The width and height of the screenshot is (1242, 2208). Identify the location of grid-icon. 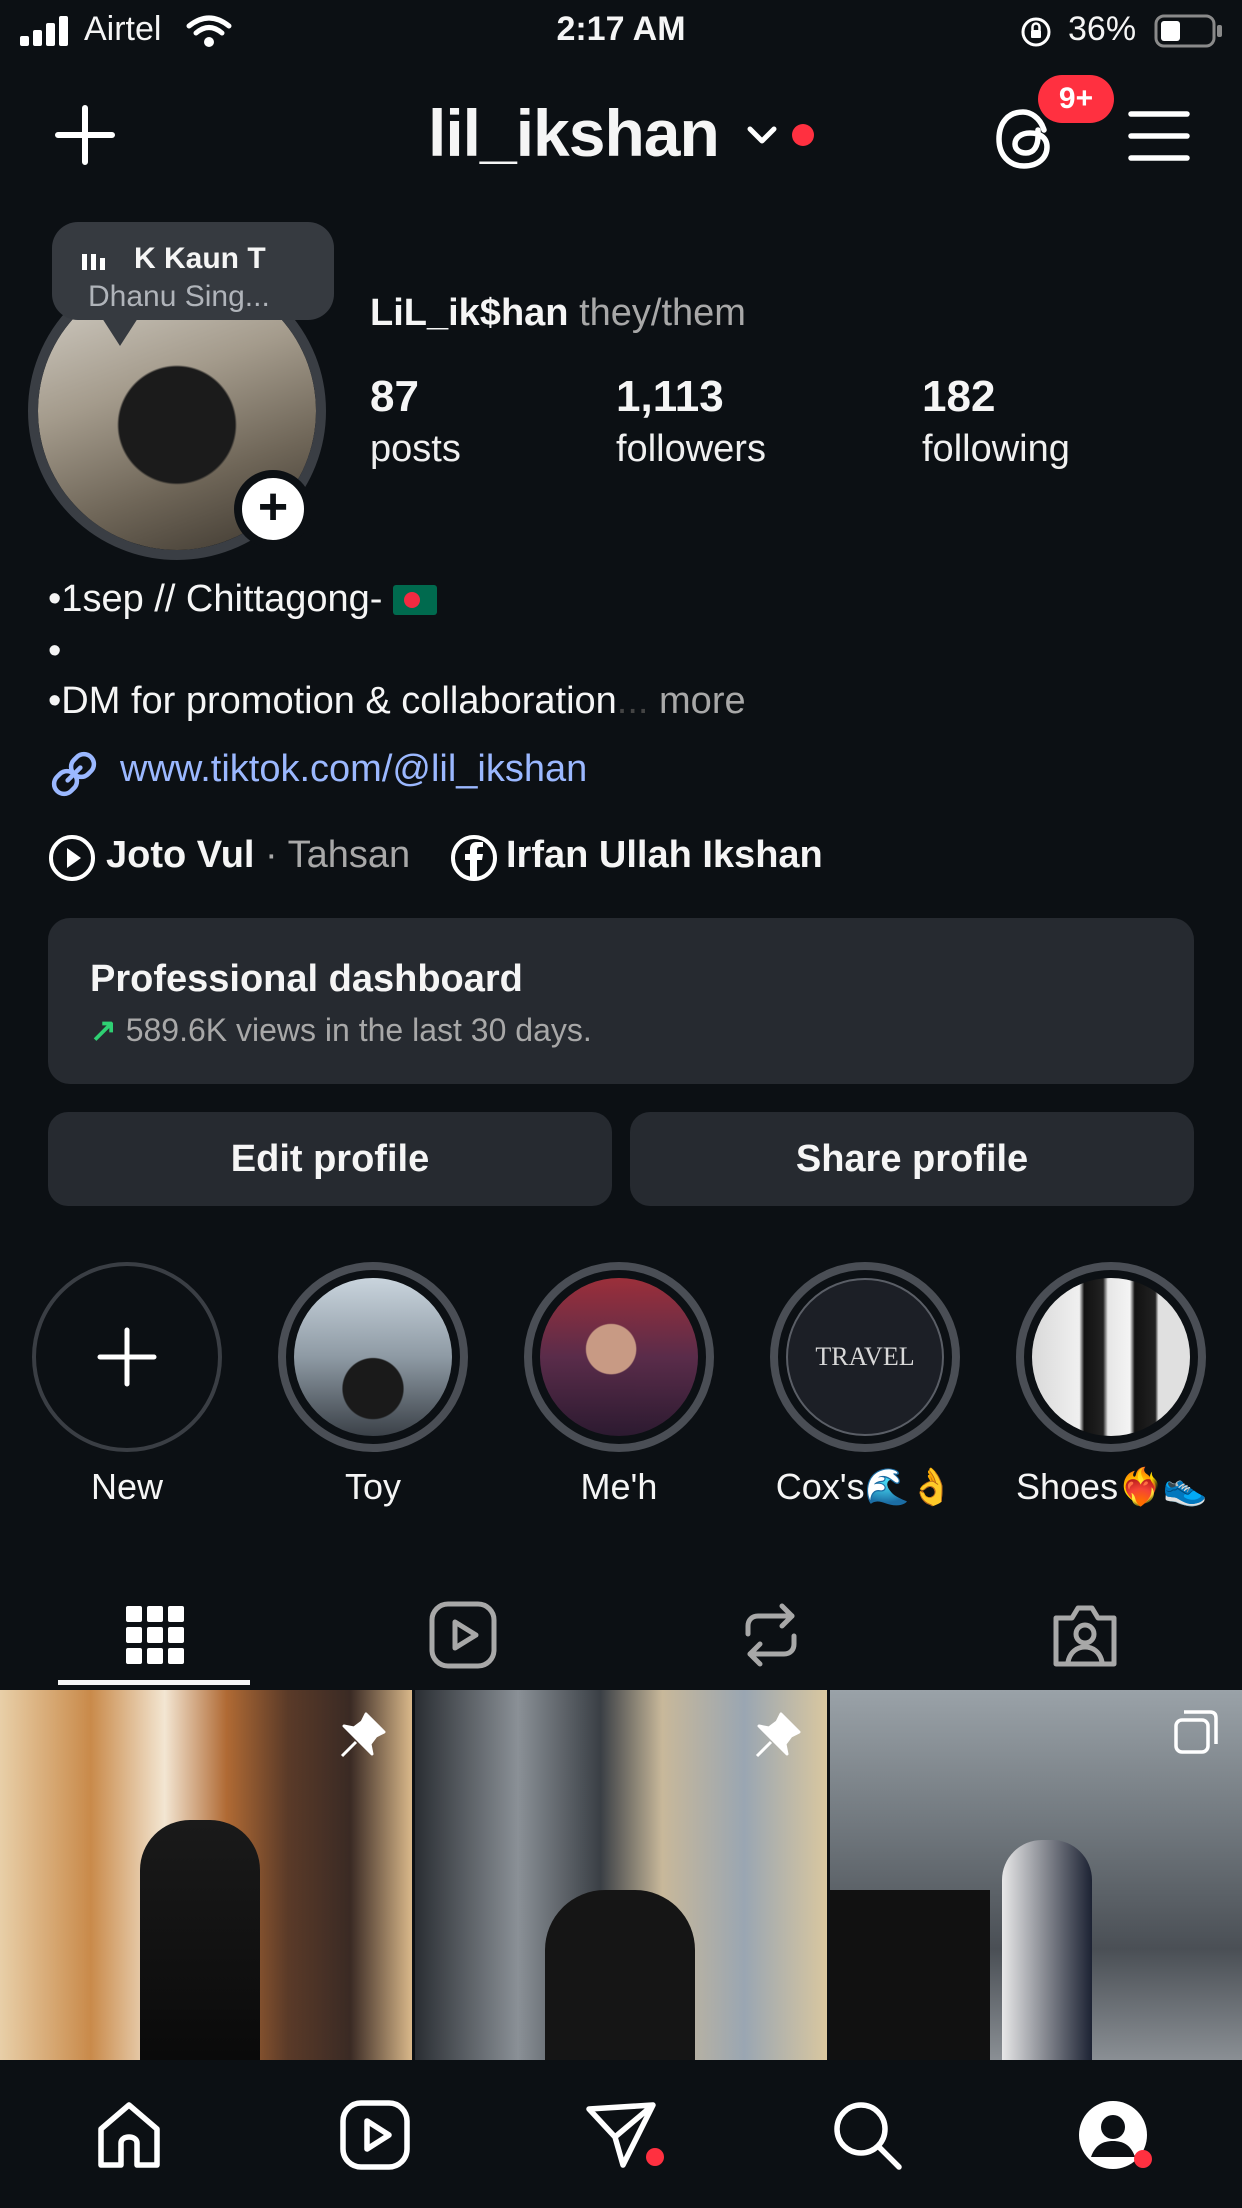
(155, 1635).